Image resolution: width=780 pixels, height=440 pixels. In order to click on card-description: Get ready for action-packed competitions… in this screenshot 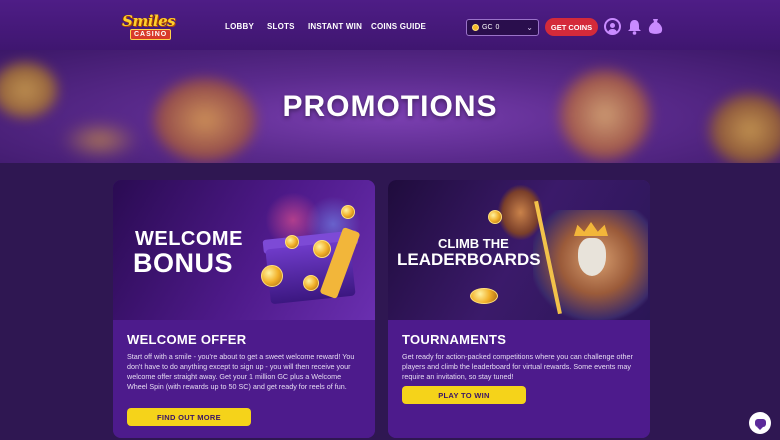, I will do `click(517, 366)`.